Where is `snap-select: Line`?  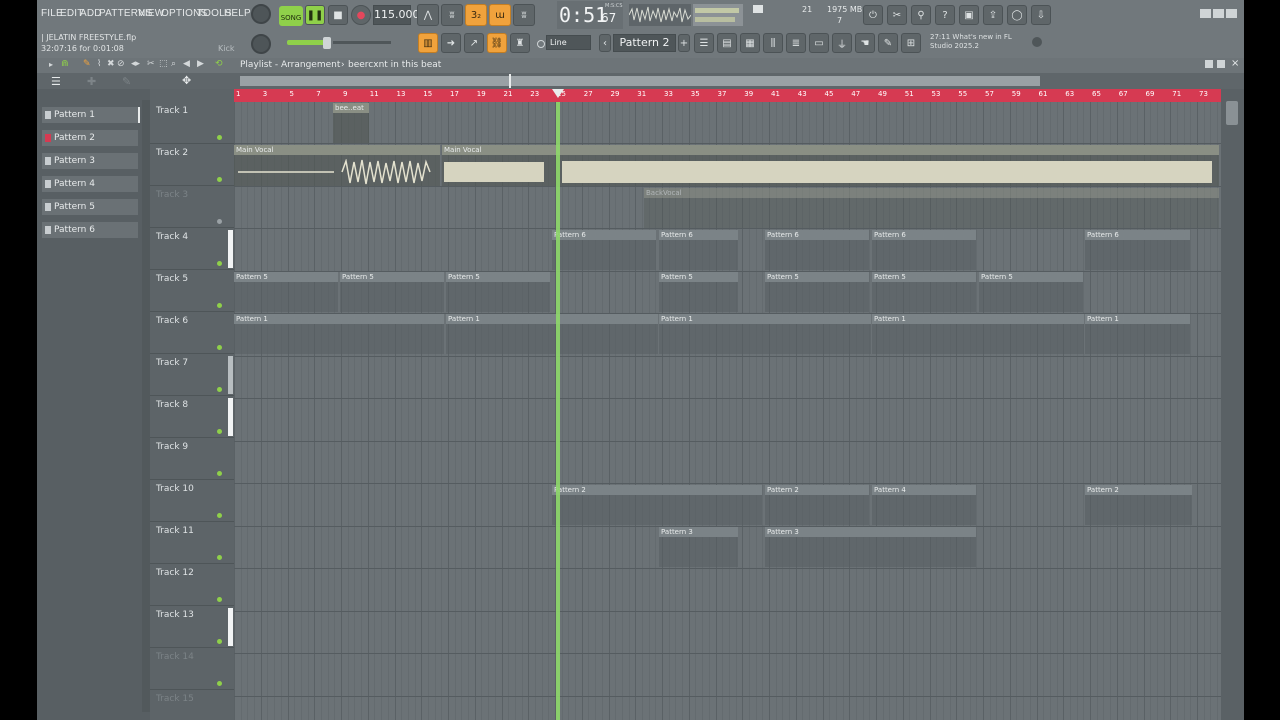
snap-select: Line is located at coordinates (568, 42).